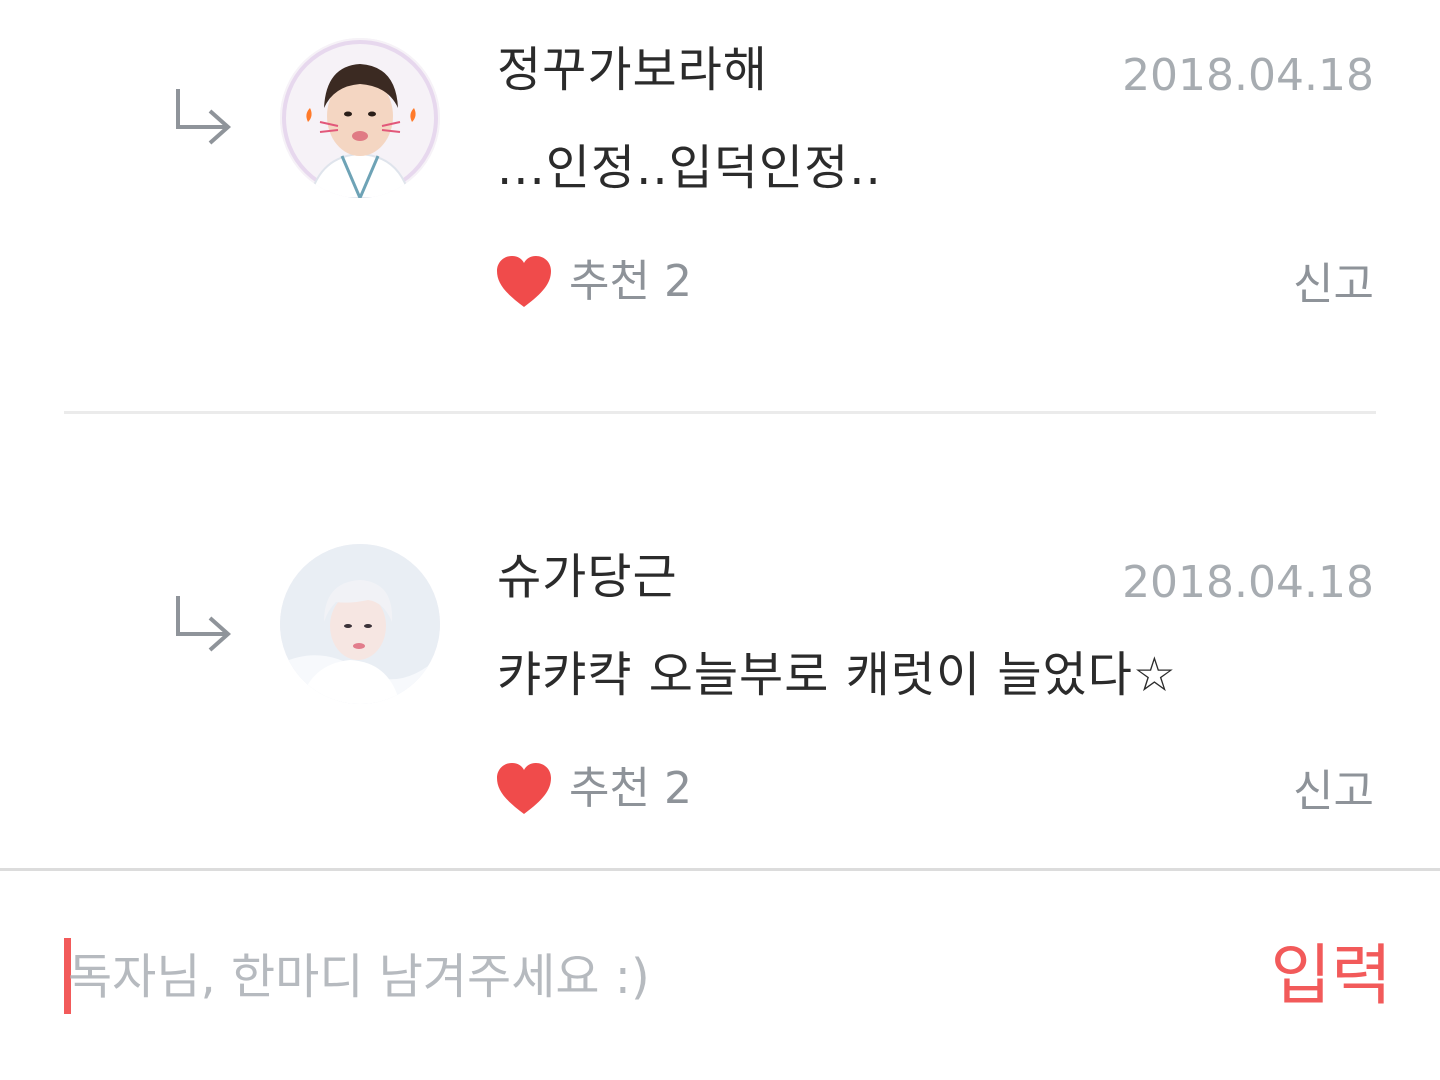  Describe the element at coordinates (837, 675) in the screenshot. I see `comment-text: 캬캬캭 오늘부로 캐럿이 늘었다☆` at that location.